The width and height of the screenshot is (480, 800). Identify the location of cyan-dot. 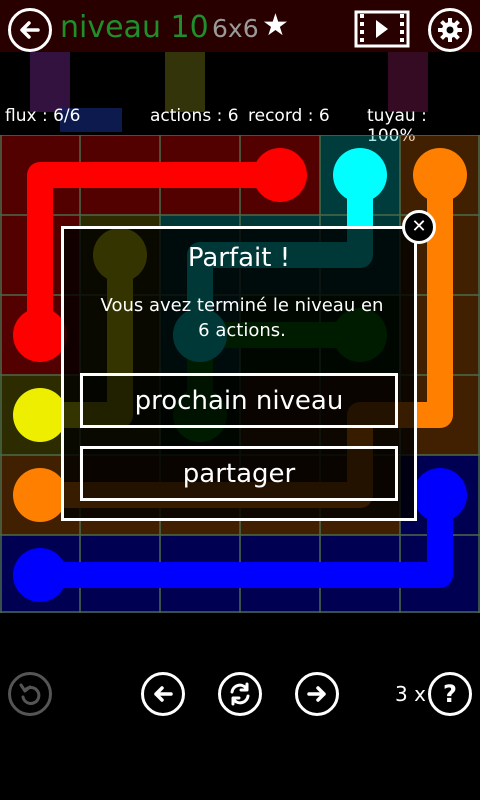
(360, 175).